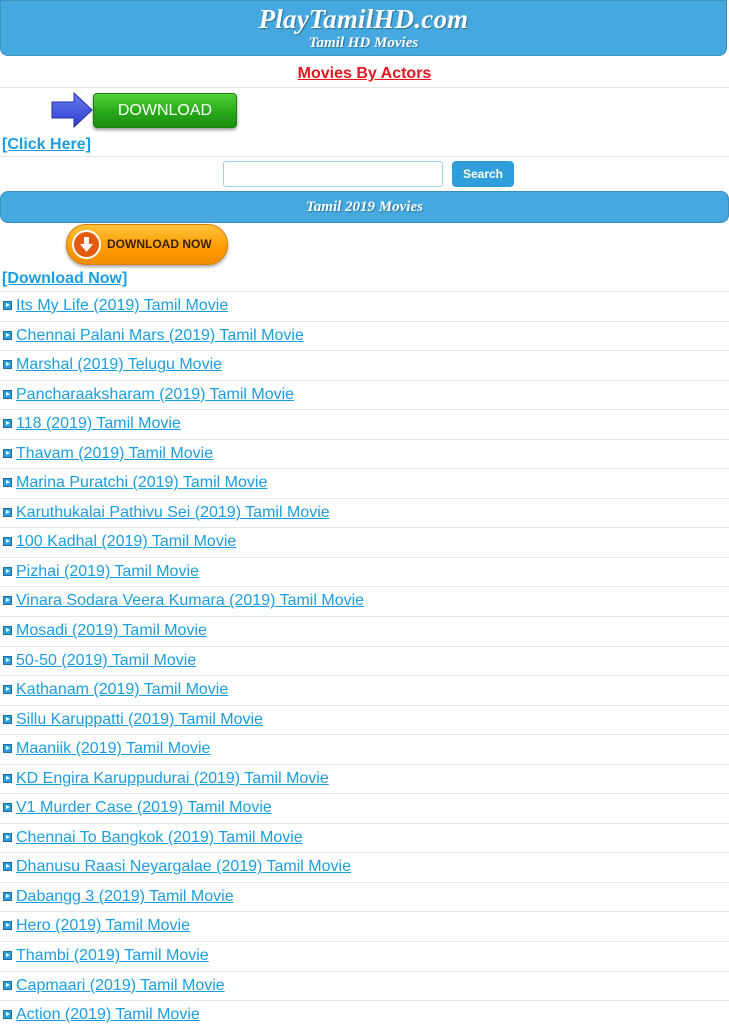 The image size is (729, 1030). What do you see at coordinates (364, 749) in the screenshot?
I see `list-item: Maaniik (2019) Tamil Movie` at bounding box center [364, 749].